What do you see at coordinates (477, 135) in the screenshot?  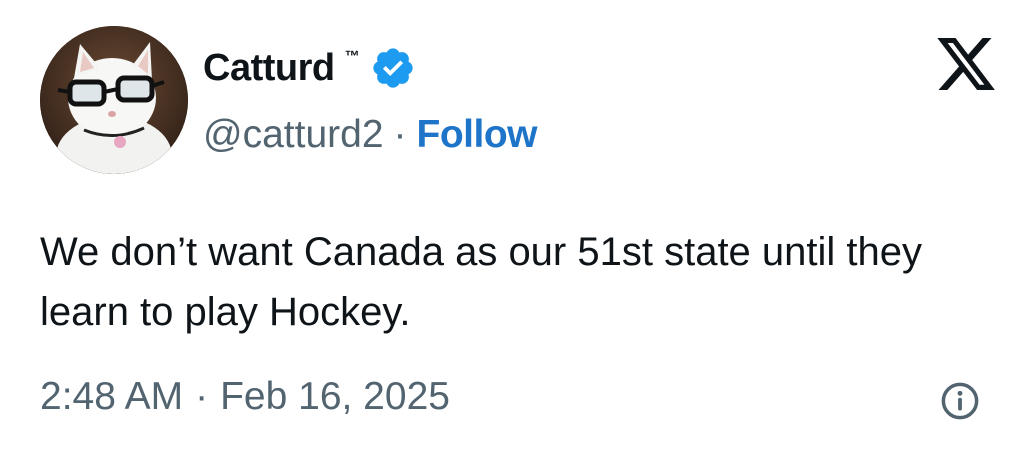 I see `follow-button: Follow` at bounding box center [477, 135].